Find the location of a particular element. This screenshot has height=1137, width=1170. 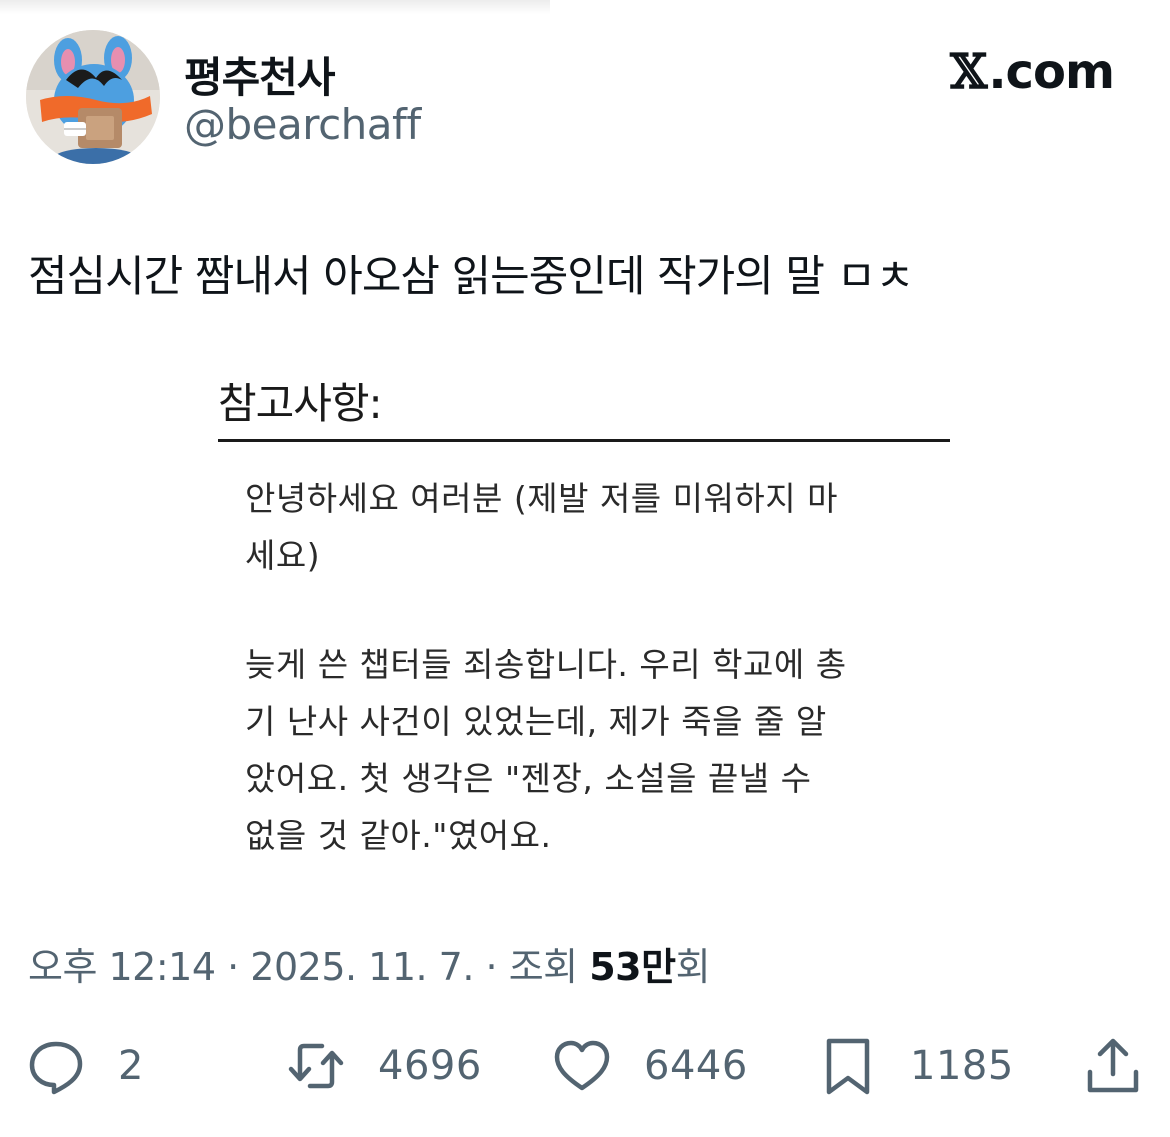

top-edge-shade is located at coordinates (275, 7).